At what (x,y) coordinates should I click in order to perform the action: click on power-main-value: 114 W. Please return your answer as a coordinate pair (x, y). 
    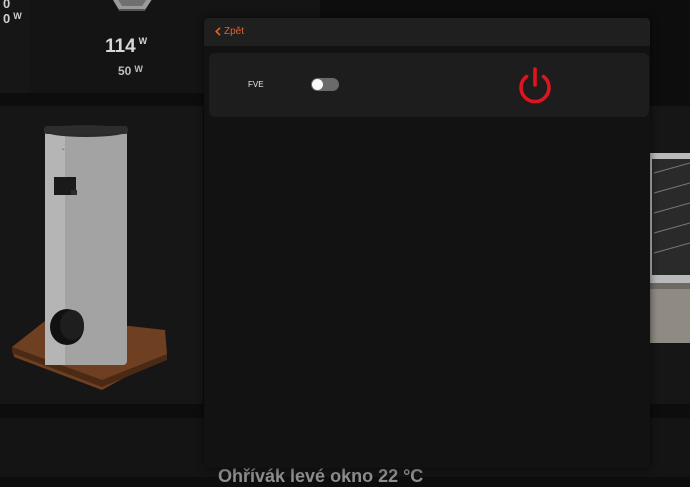
    Looking at the image, I should click on (126, 46).